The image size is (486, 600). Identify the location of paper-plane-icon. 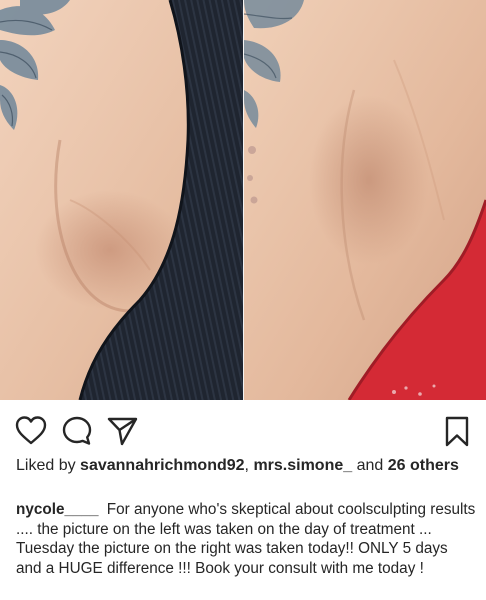
(122, 431).